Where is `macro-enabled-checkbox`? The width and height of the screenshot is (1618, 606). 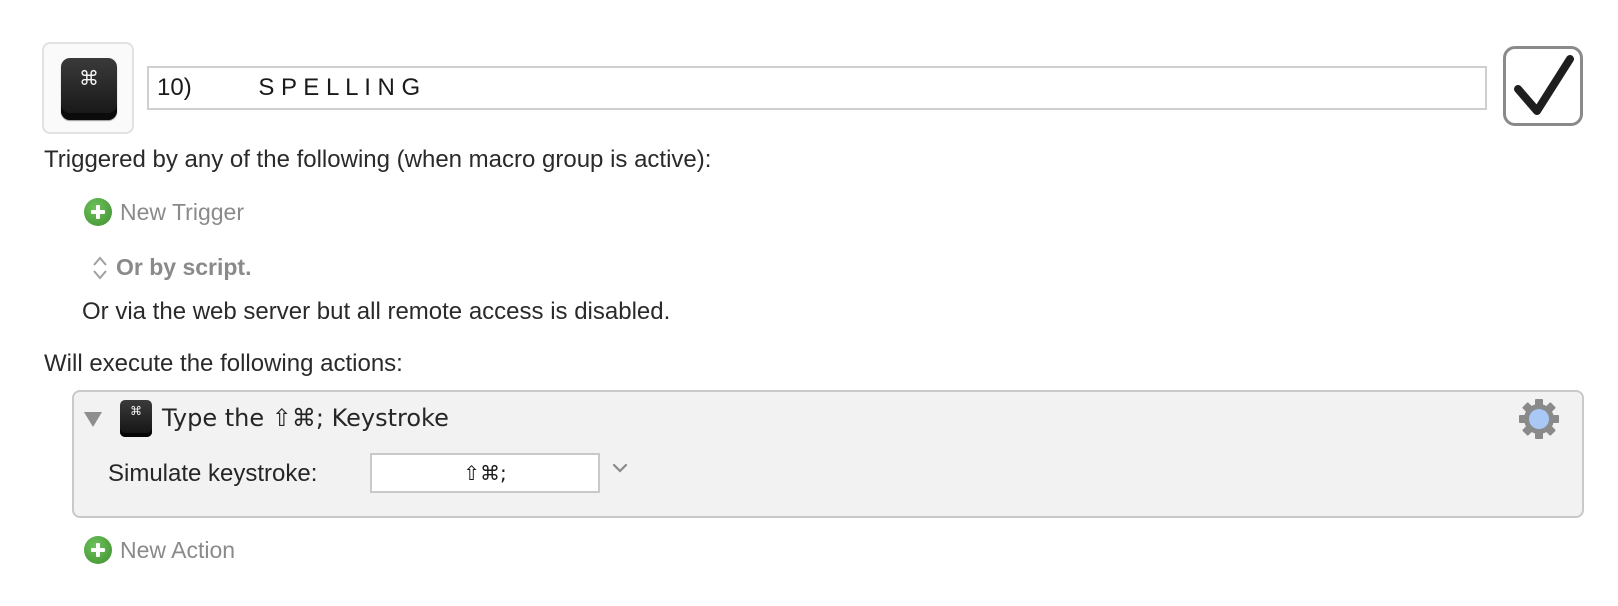
macro-enabled-checkbox is located at coordinates (1543, 86).